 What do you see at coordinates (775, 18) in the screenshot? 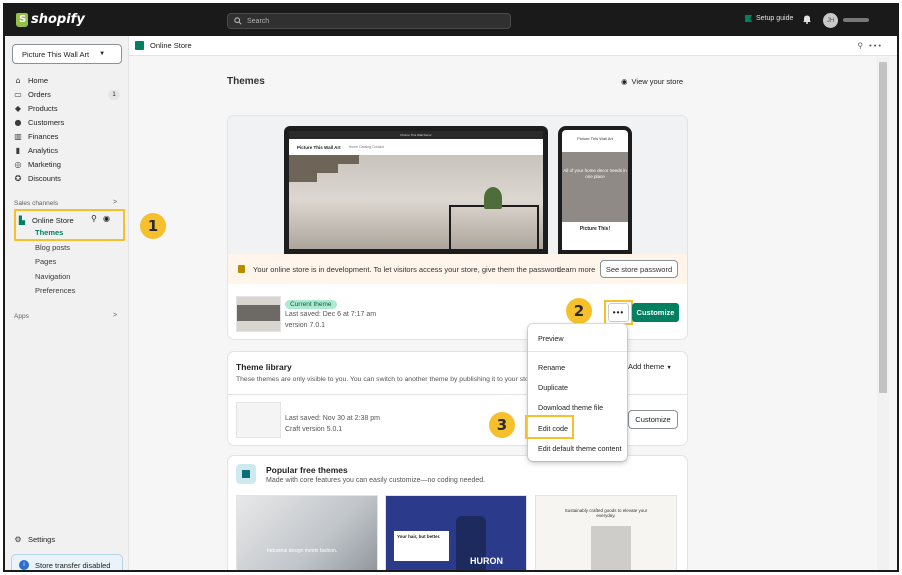
I see `setup-guide-label: Setup guide` at bounding box center [775, 18].